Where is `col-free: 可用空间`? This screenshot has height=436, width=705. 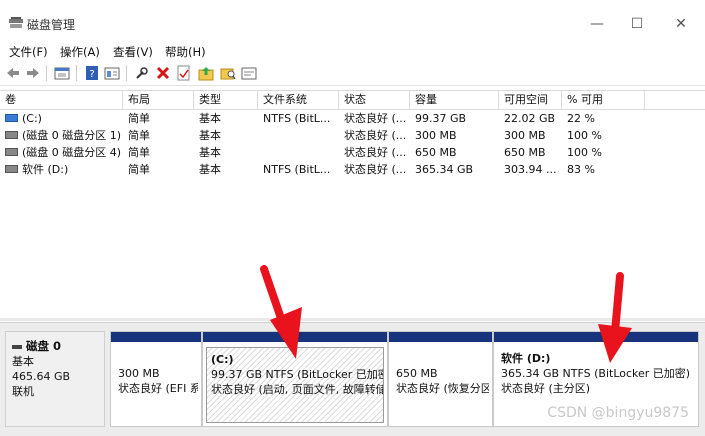 col-free: 可用空间 is located at coordinates (530, 100).